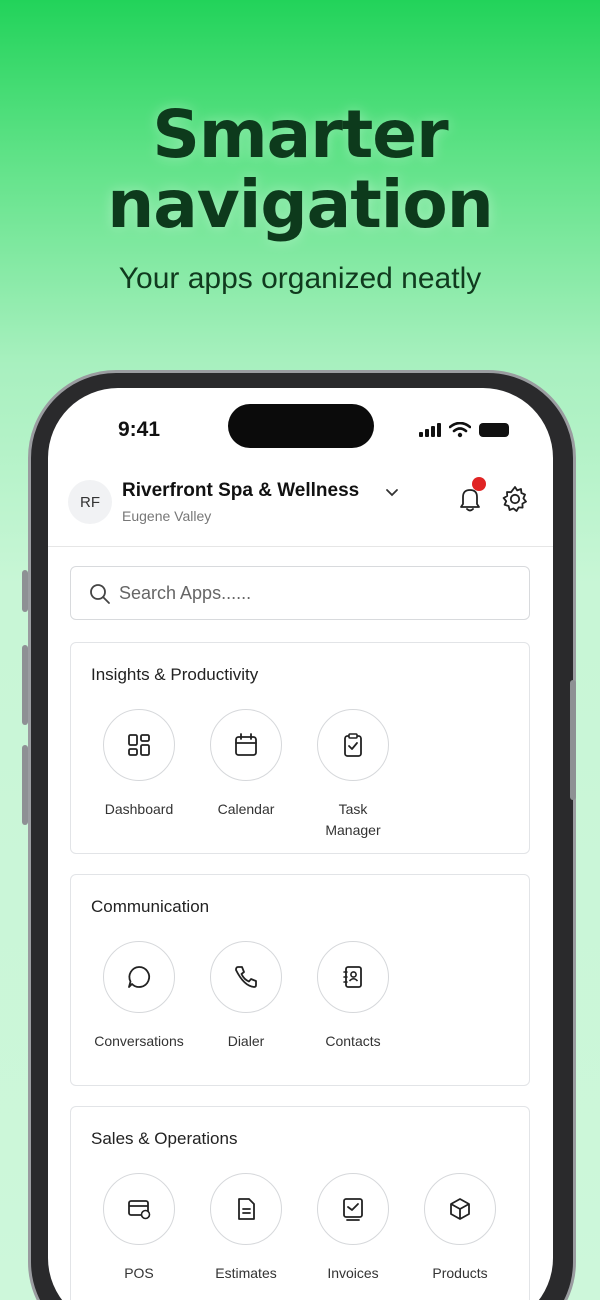  Describe the element at coordinates (300, 278) in the screenshot. I see `hero-subtitle: Your apps organized neatly` at that location.